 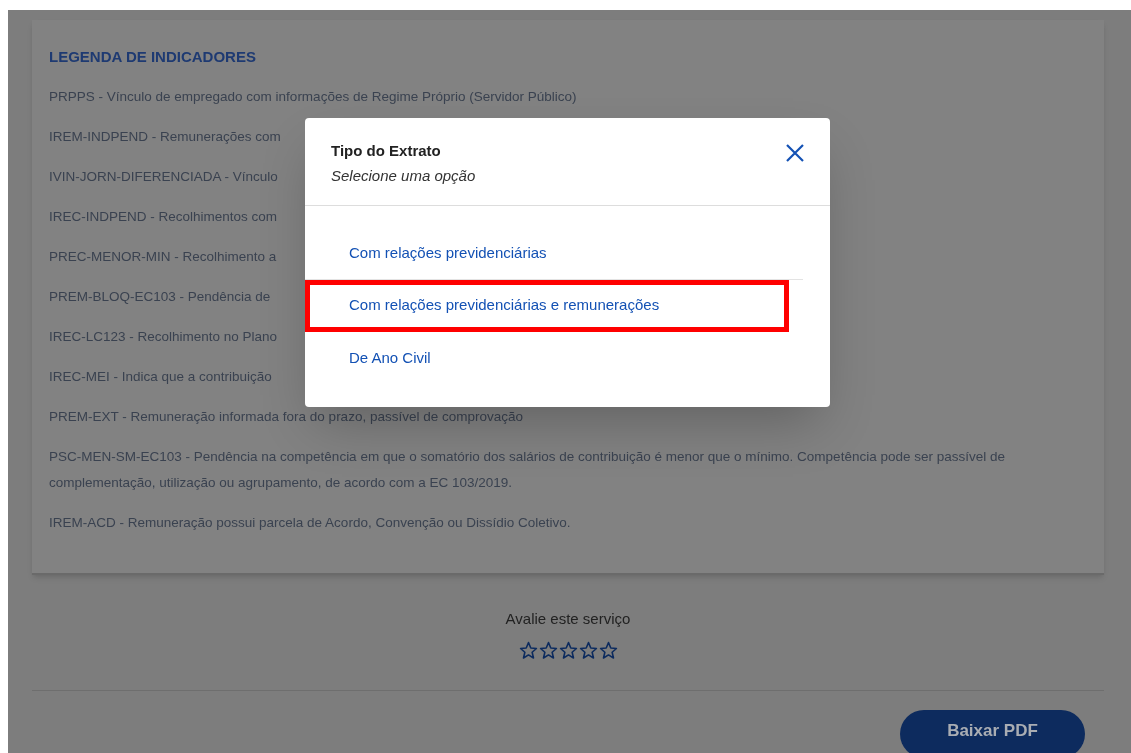 What do you see at coordinates (992, 731) in the screenshot?
I see `download-pdf-button: Baixar PDF` at bounding box center [992, 731].